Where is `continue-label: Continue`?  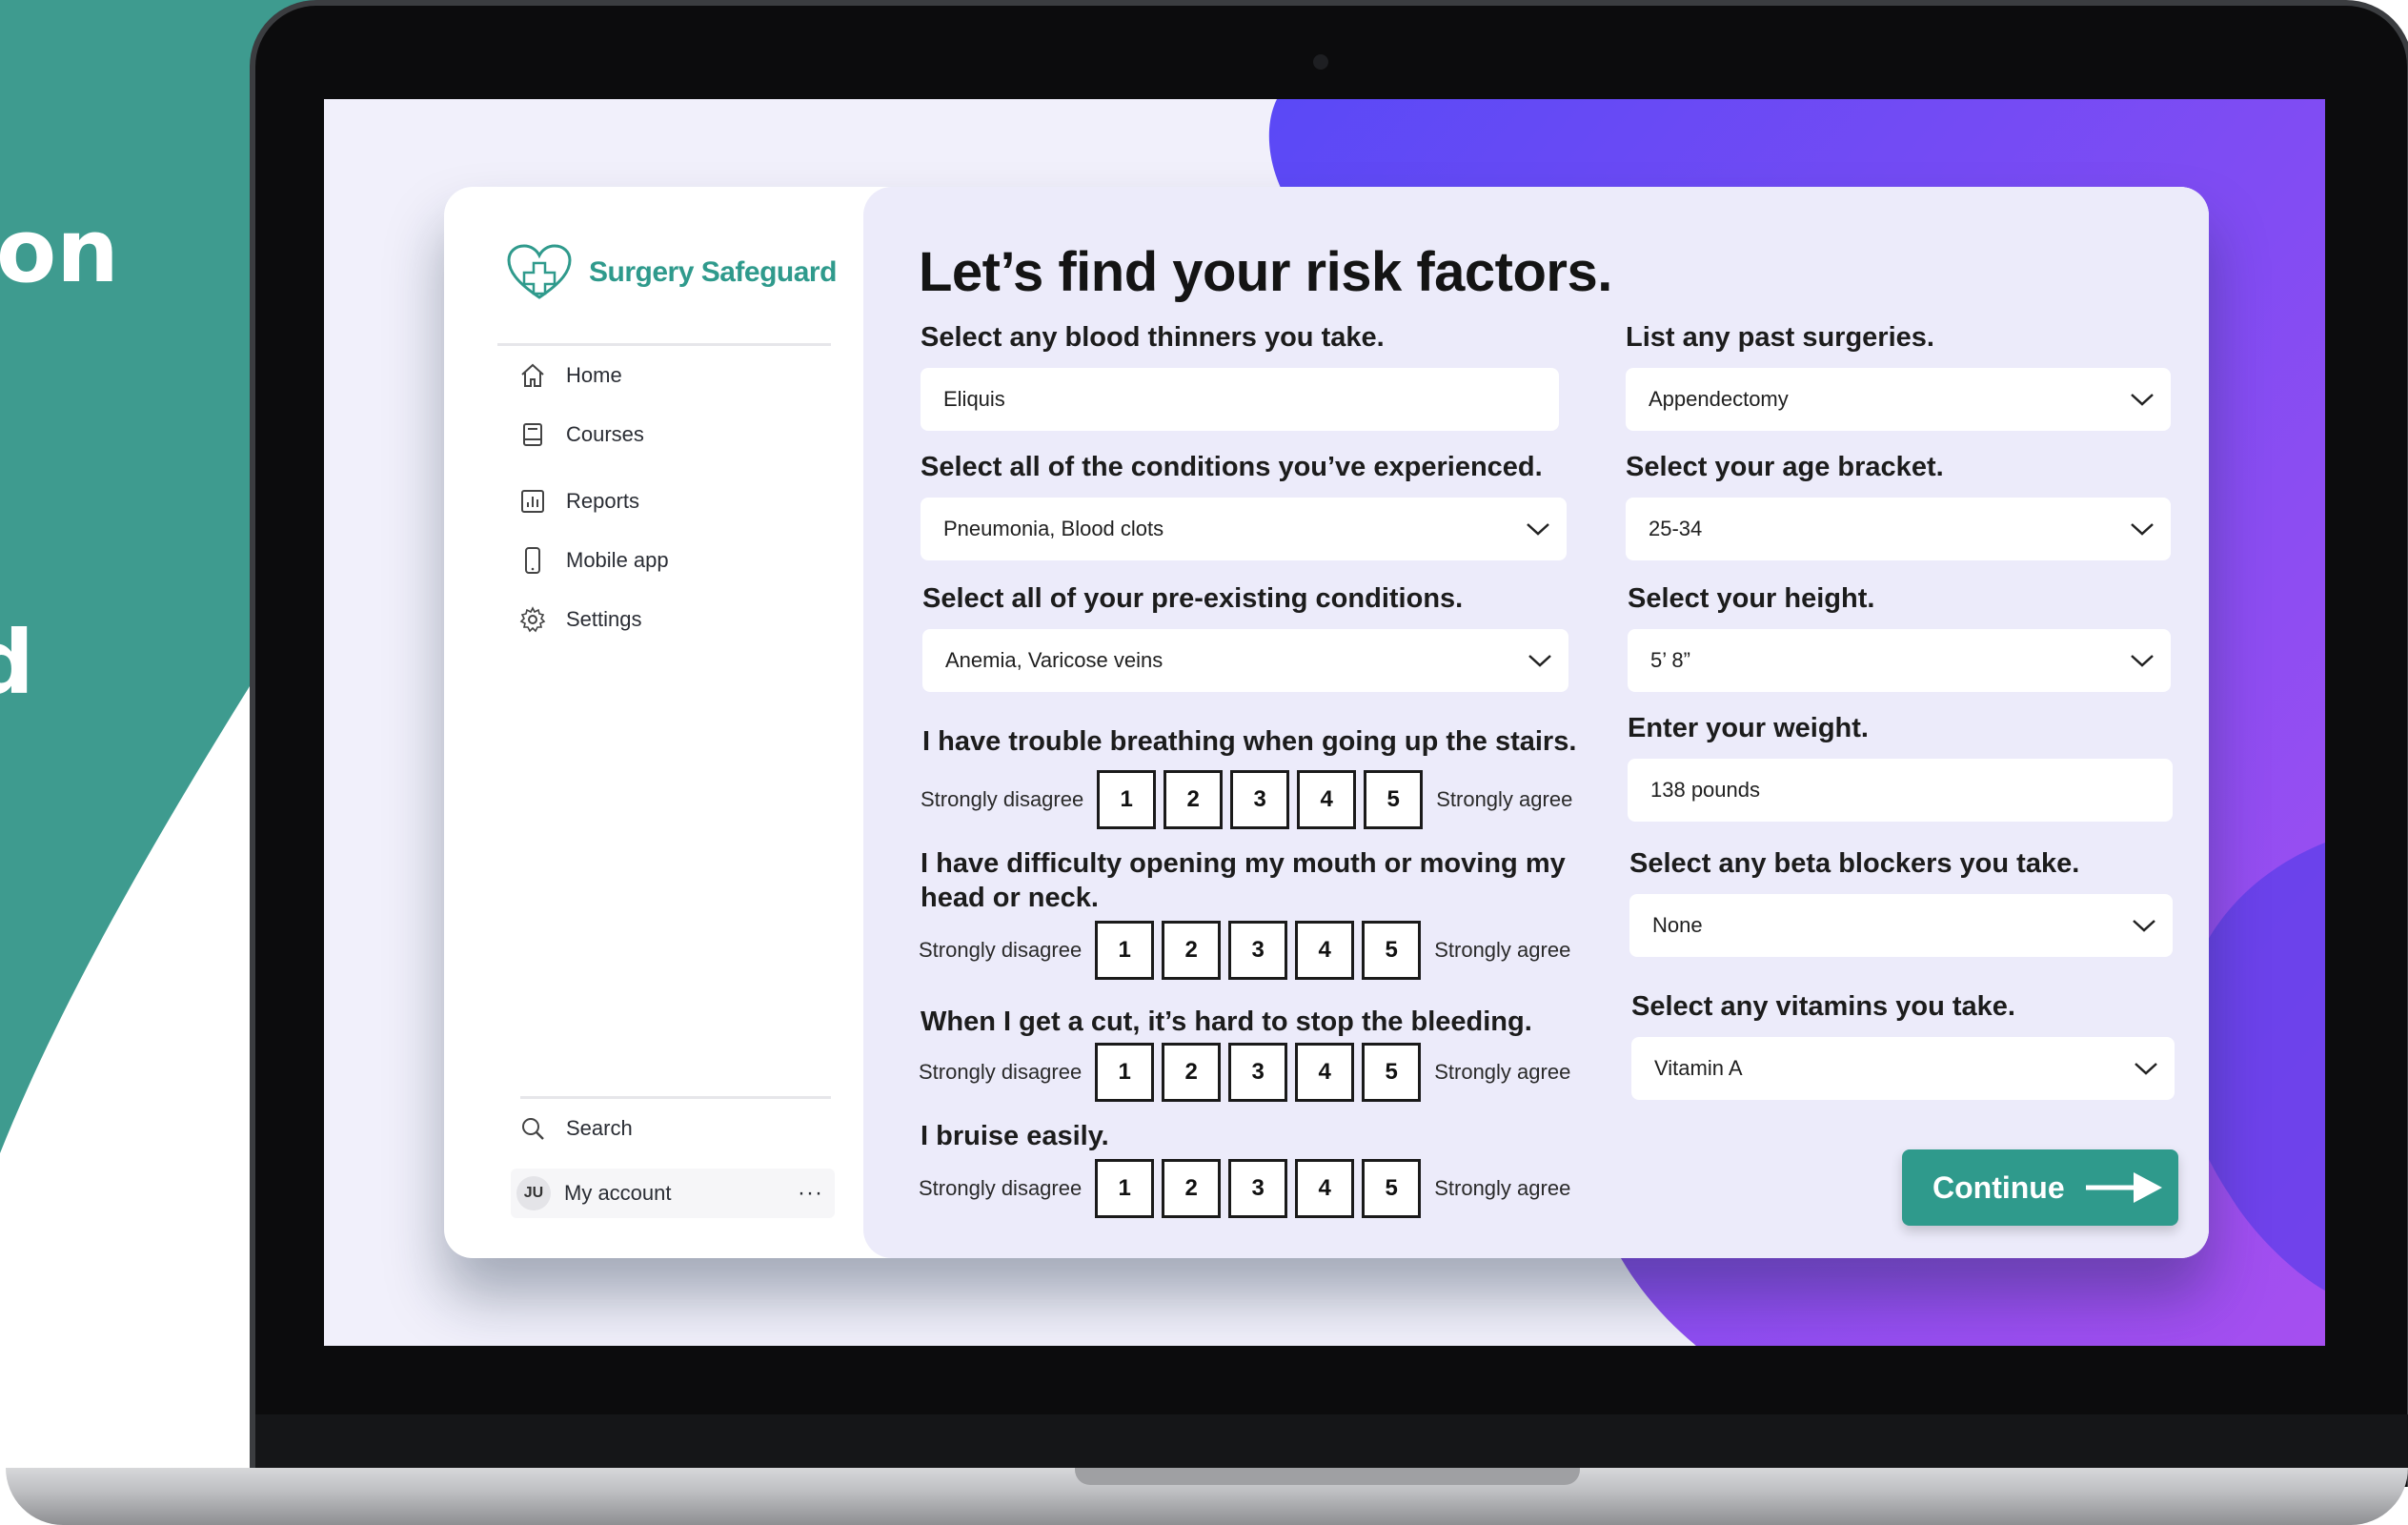
continue-label: Continue is located at coordinates (1999, 1187).